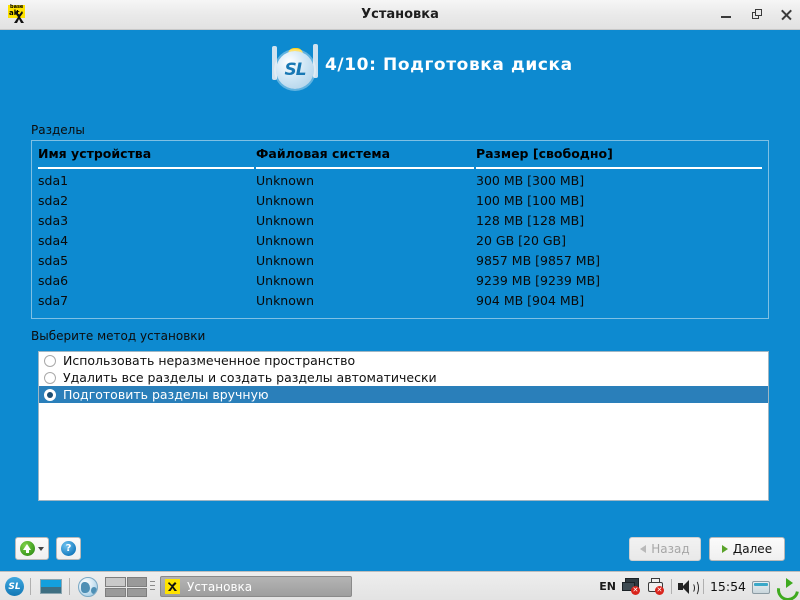 The height and width of the screenshot is (600, 800). Describe the element at coordinates (256, 586) in the screenshot. I see `task-button-installer: Установка` at that location.